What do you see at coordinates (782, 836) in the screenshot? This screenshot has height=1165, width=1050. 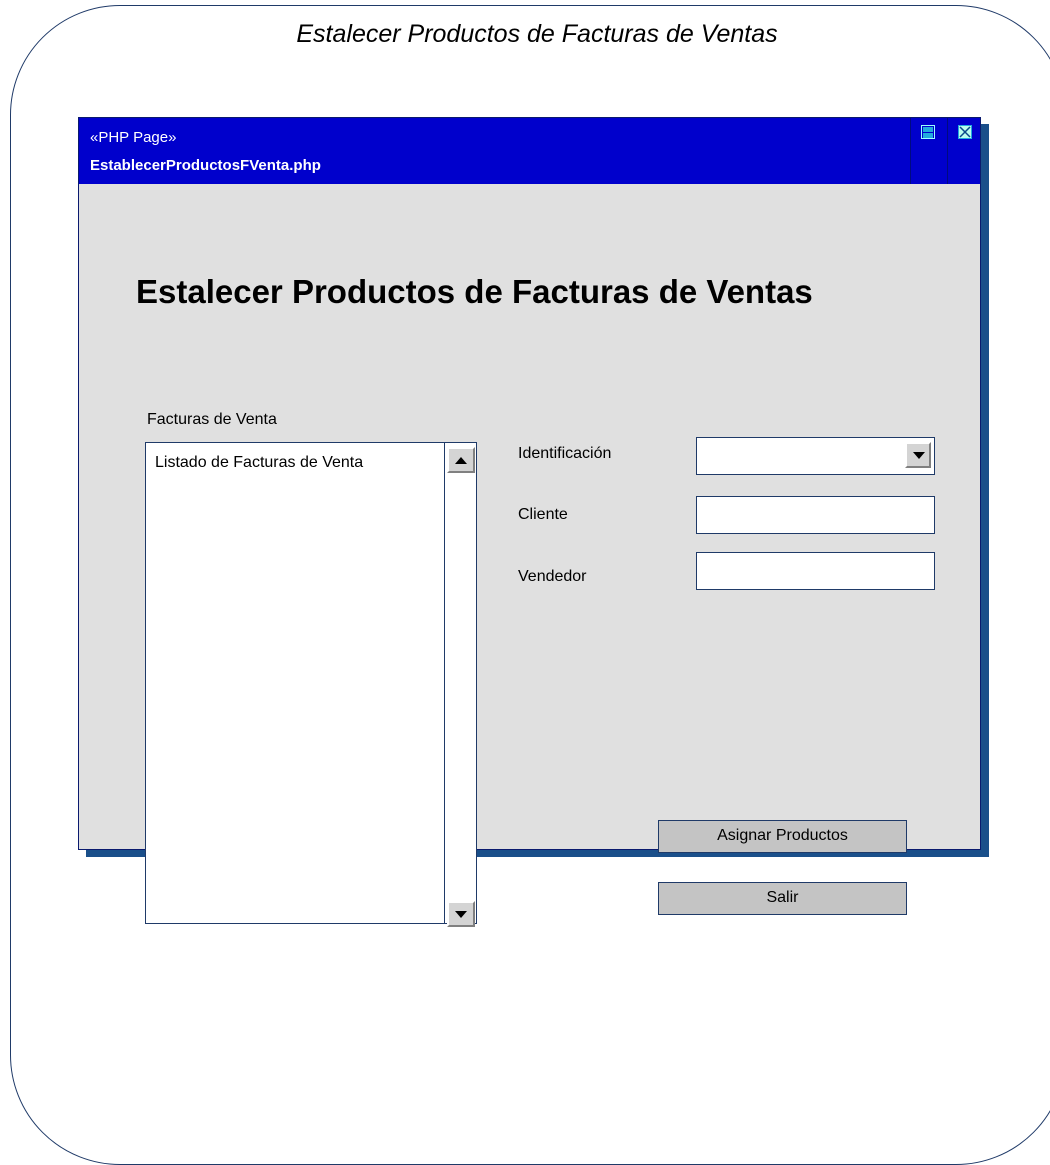 I see `assign-products-button: Asignar Productos` at bounding box center [782, 836].